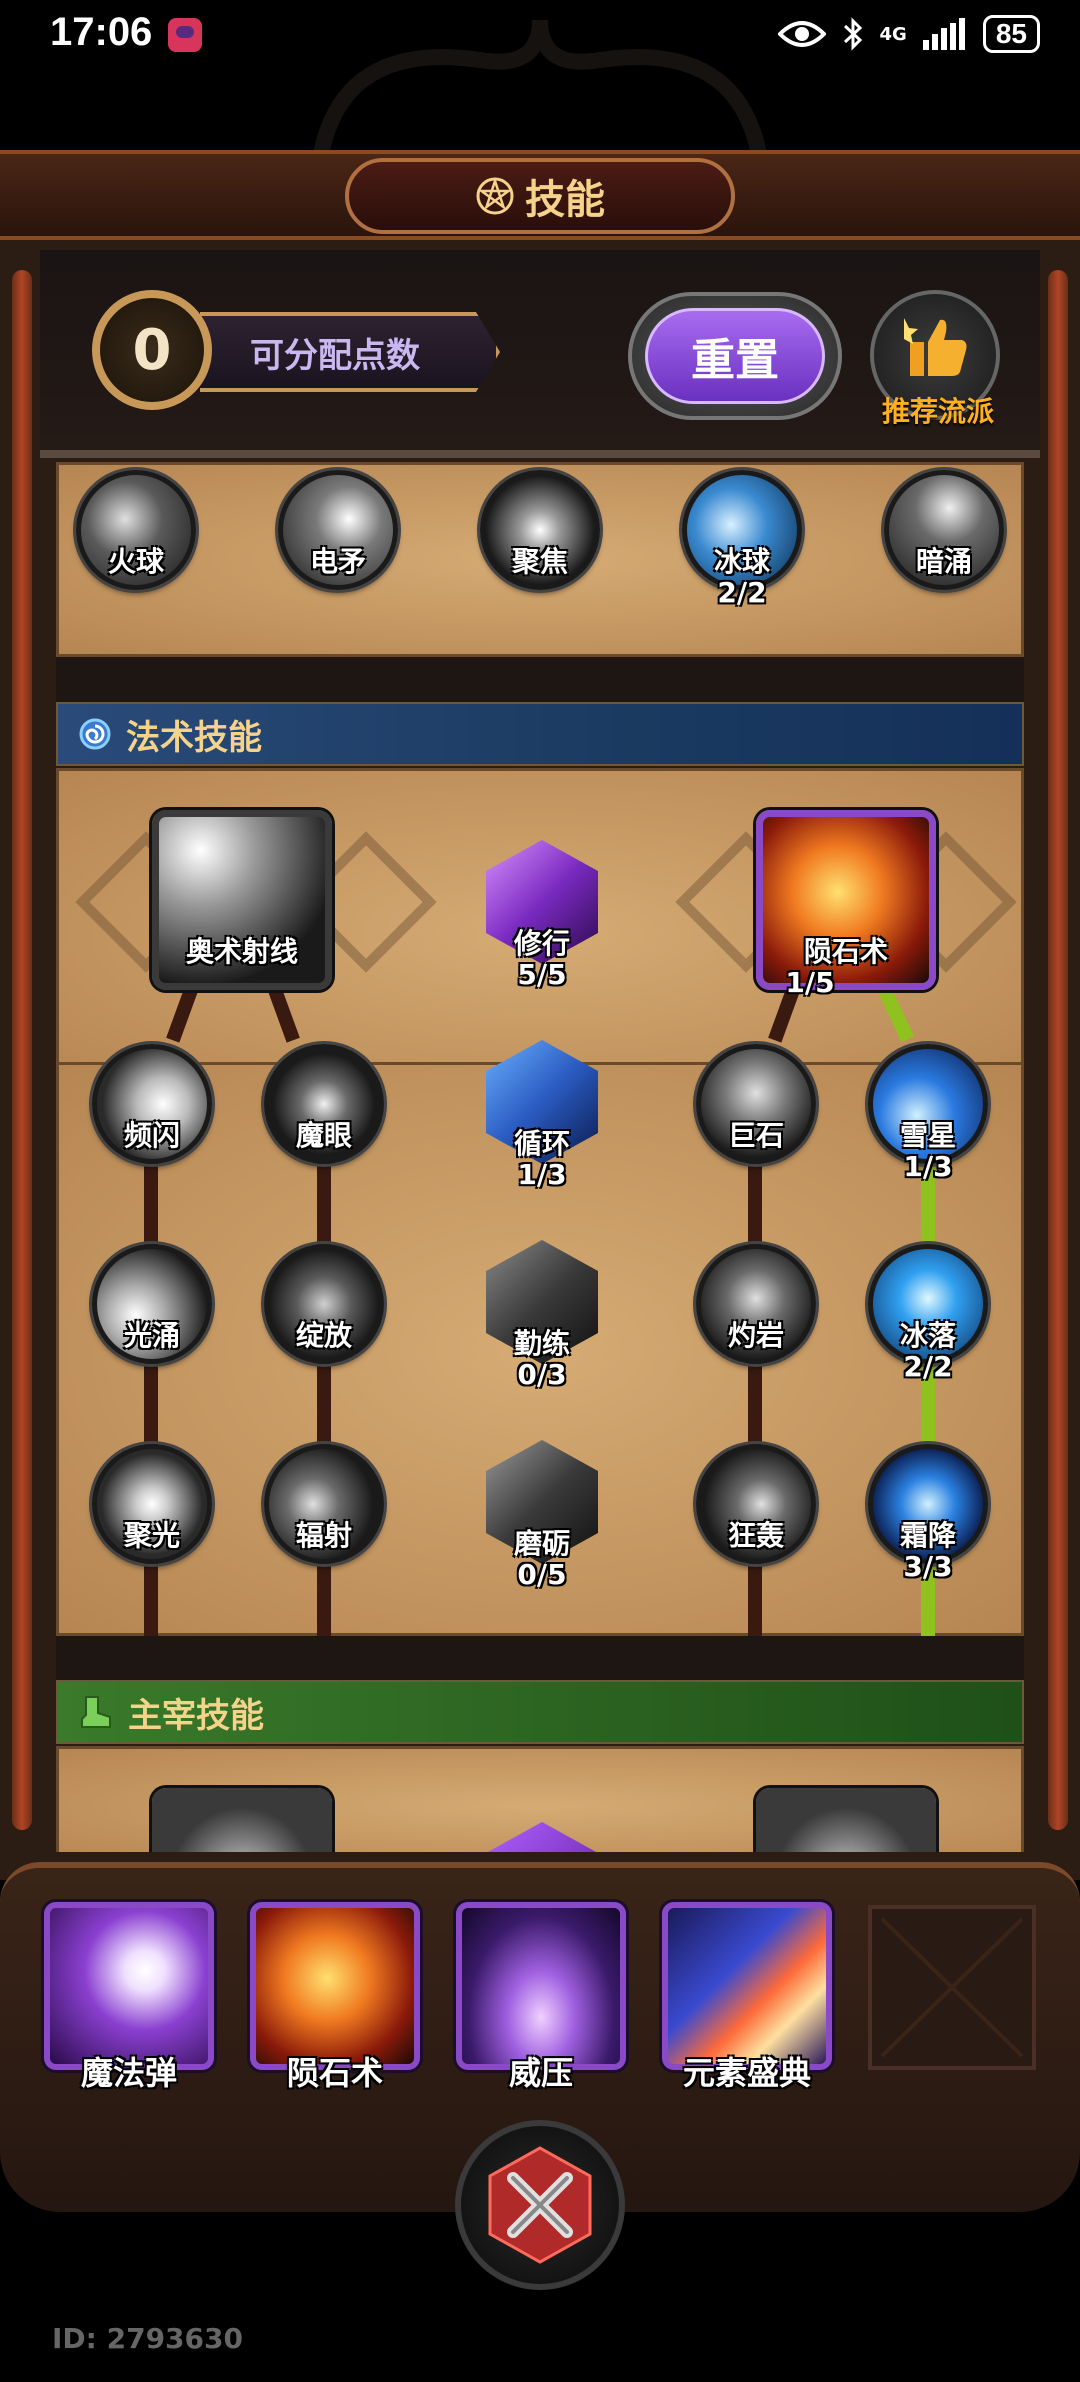 This screenshot has width=1080, height=2382. What do you see at coordinates (1058, 1050) in the screenshot?
I see `frame-rail-right` at bounding box center [1058, 1050].